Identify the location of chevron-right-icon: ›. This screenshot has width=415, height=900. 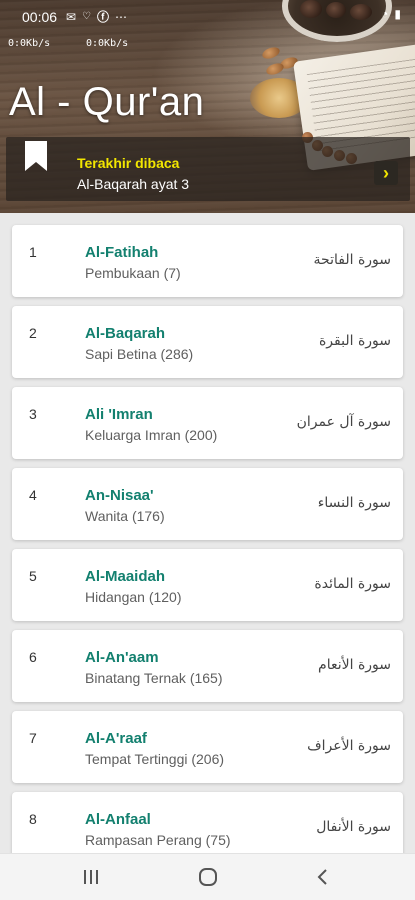
(386, 173).